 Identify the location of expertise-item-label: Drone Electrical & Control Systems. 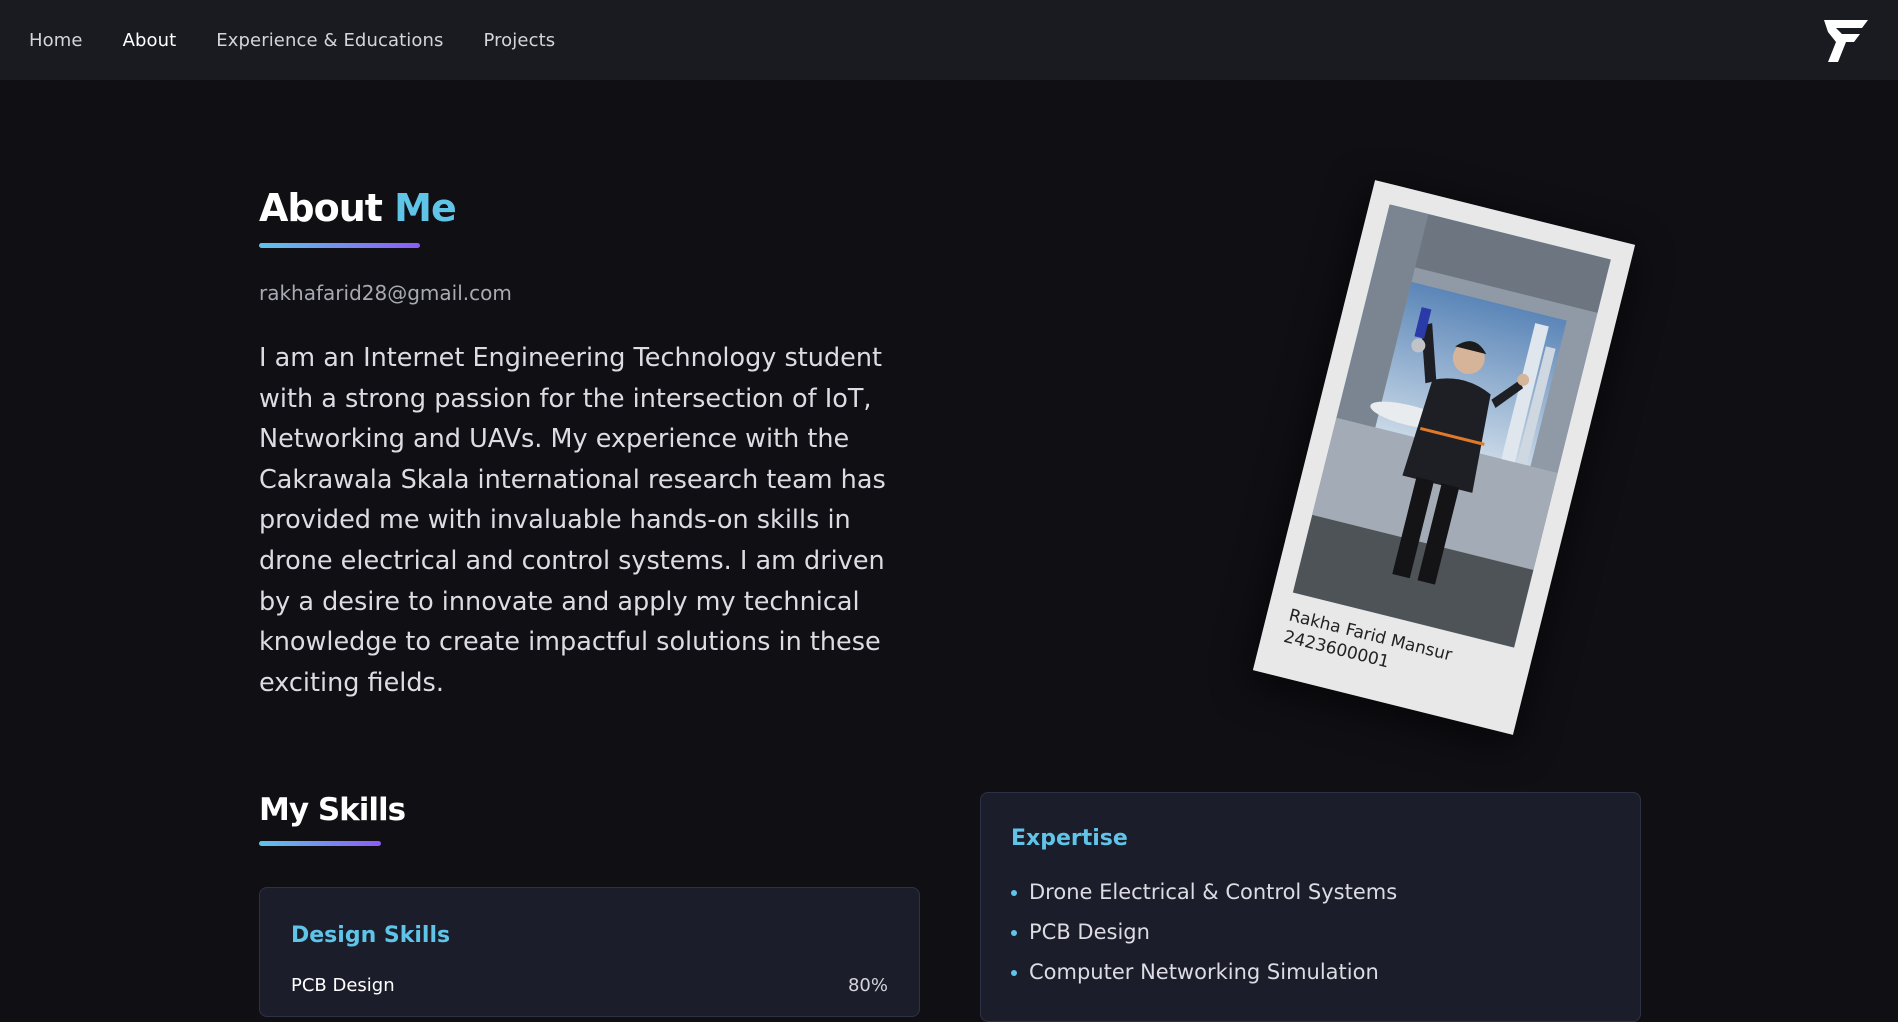
(1213, 892).